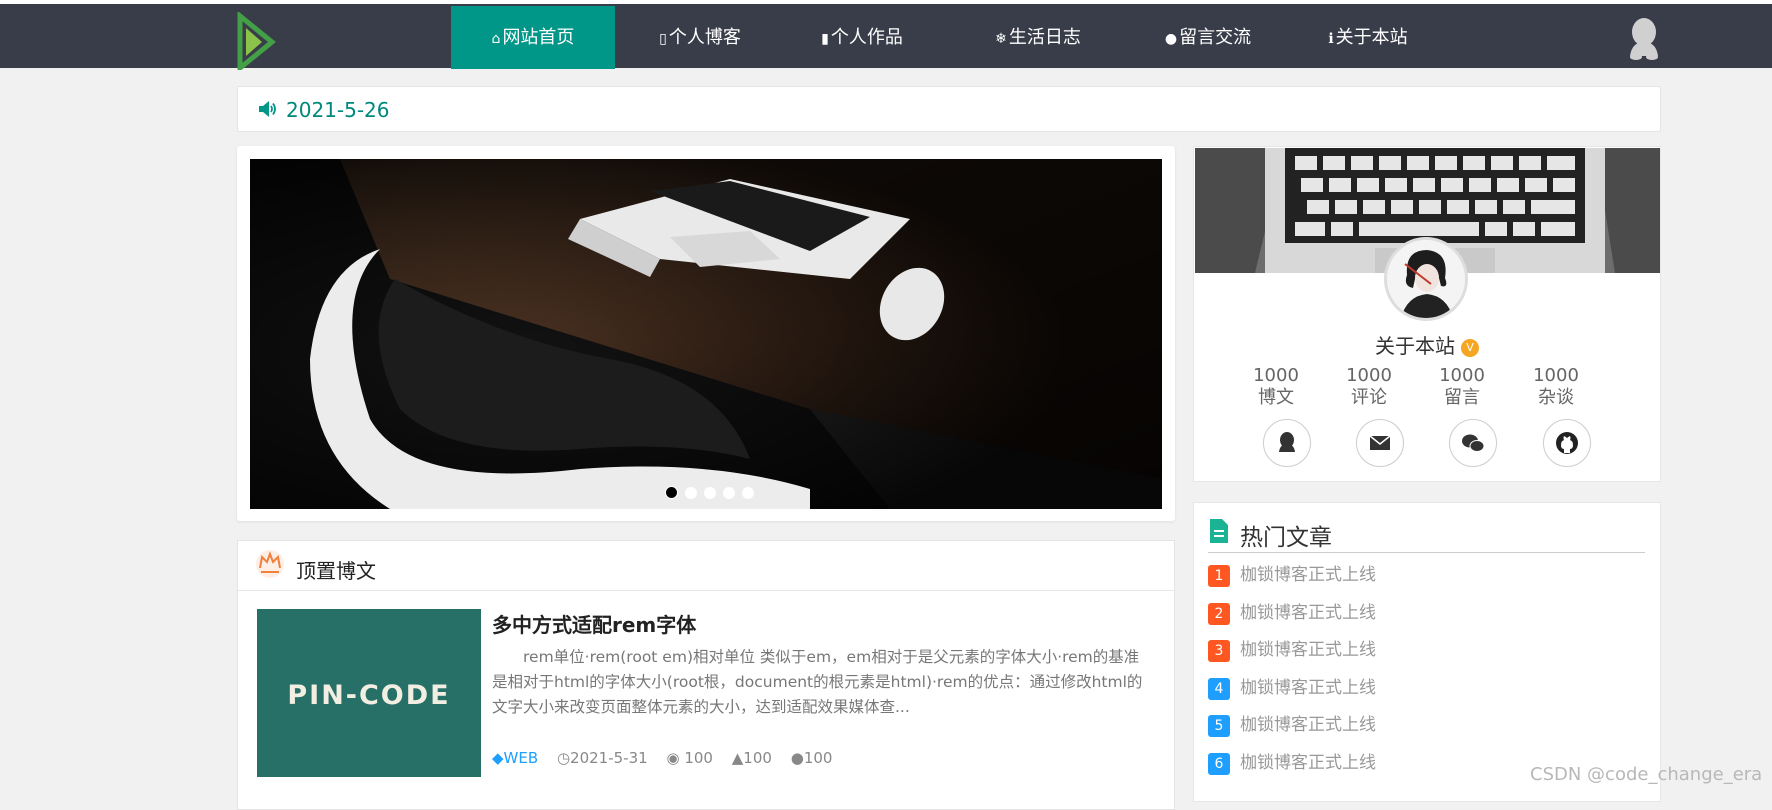 This screenshot has width=1772, height=810. What do you see at coordinates (1219, 576) in the screenshot?
I see `rank-badge: 1` at bounding box center [1219, 576].